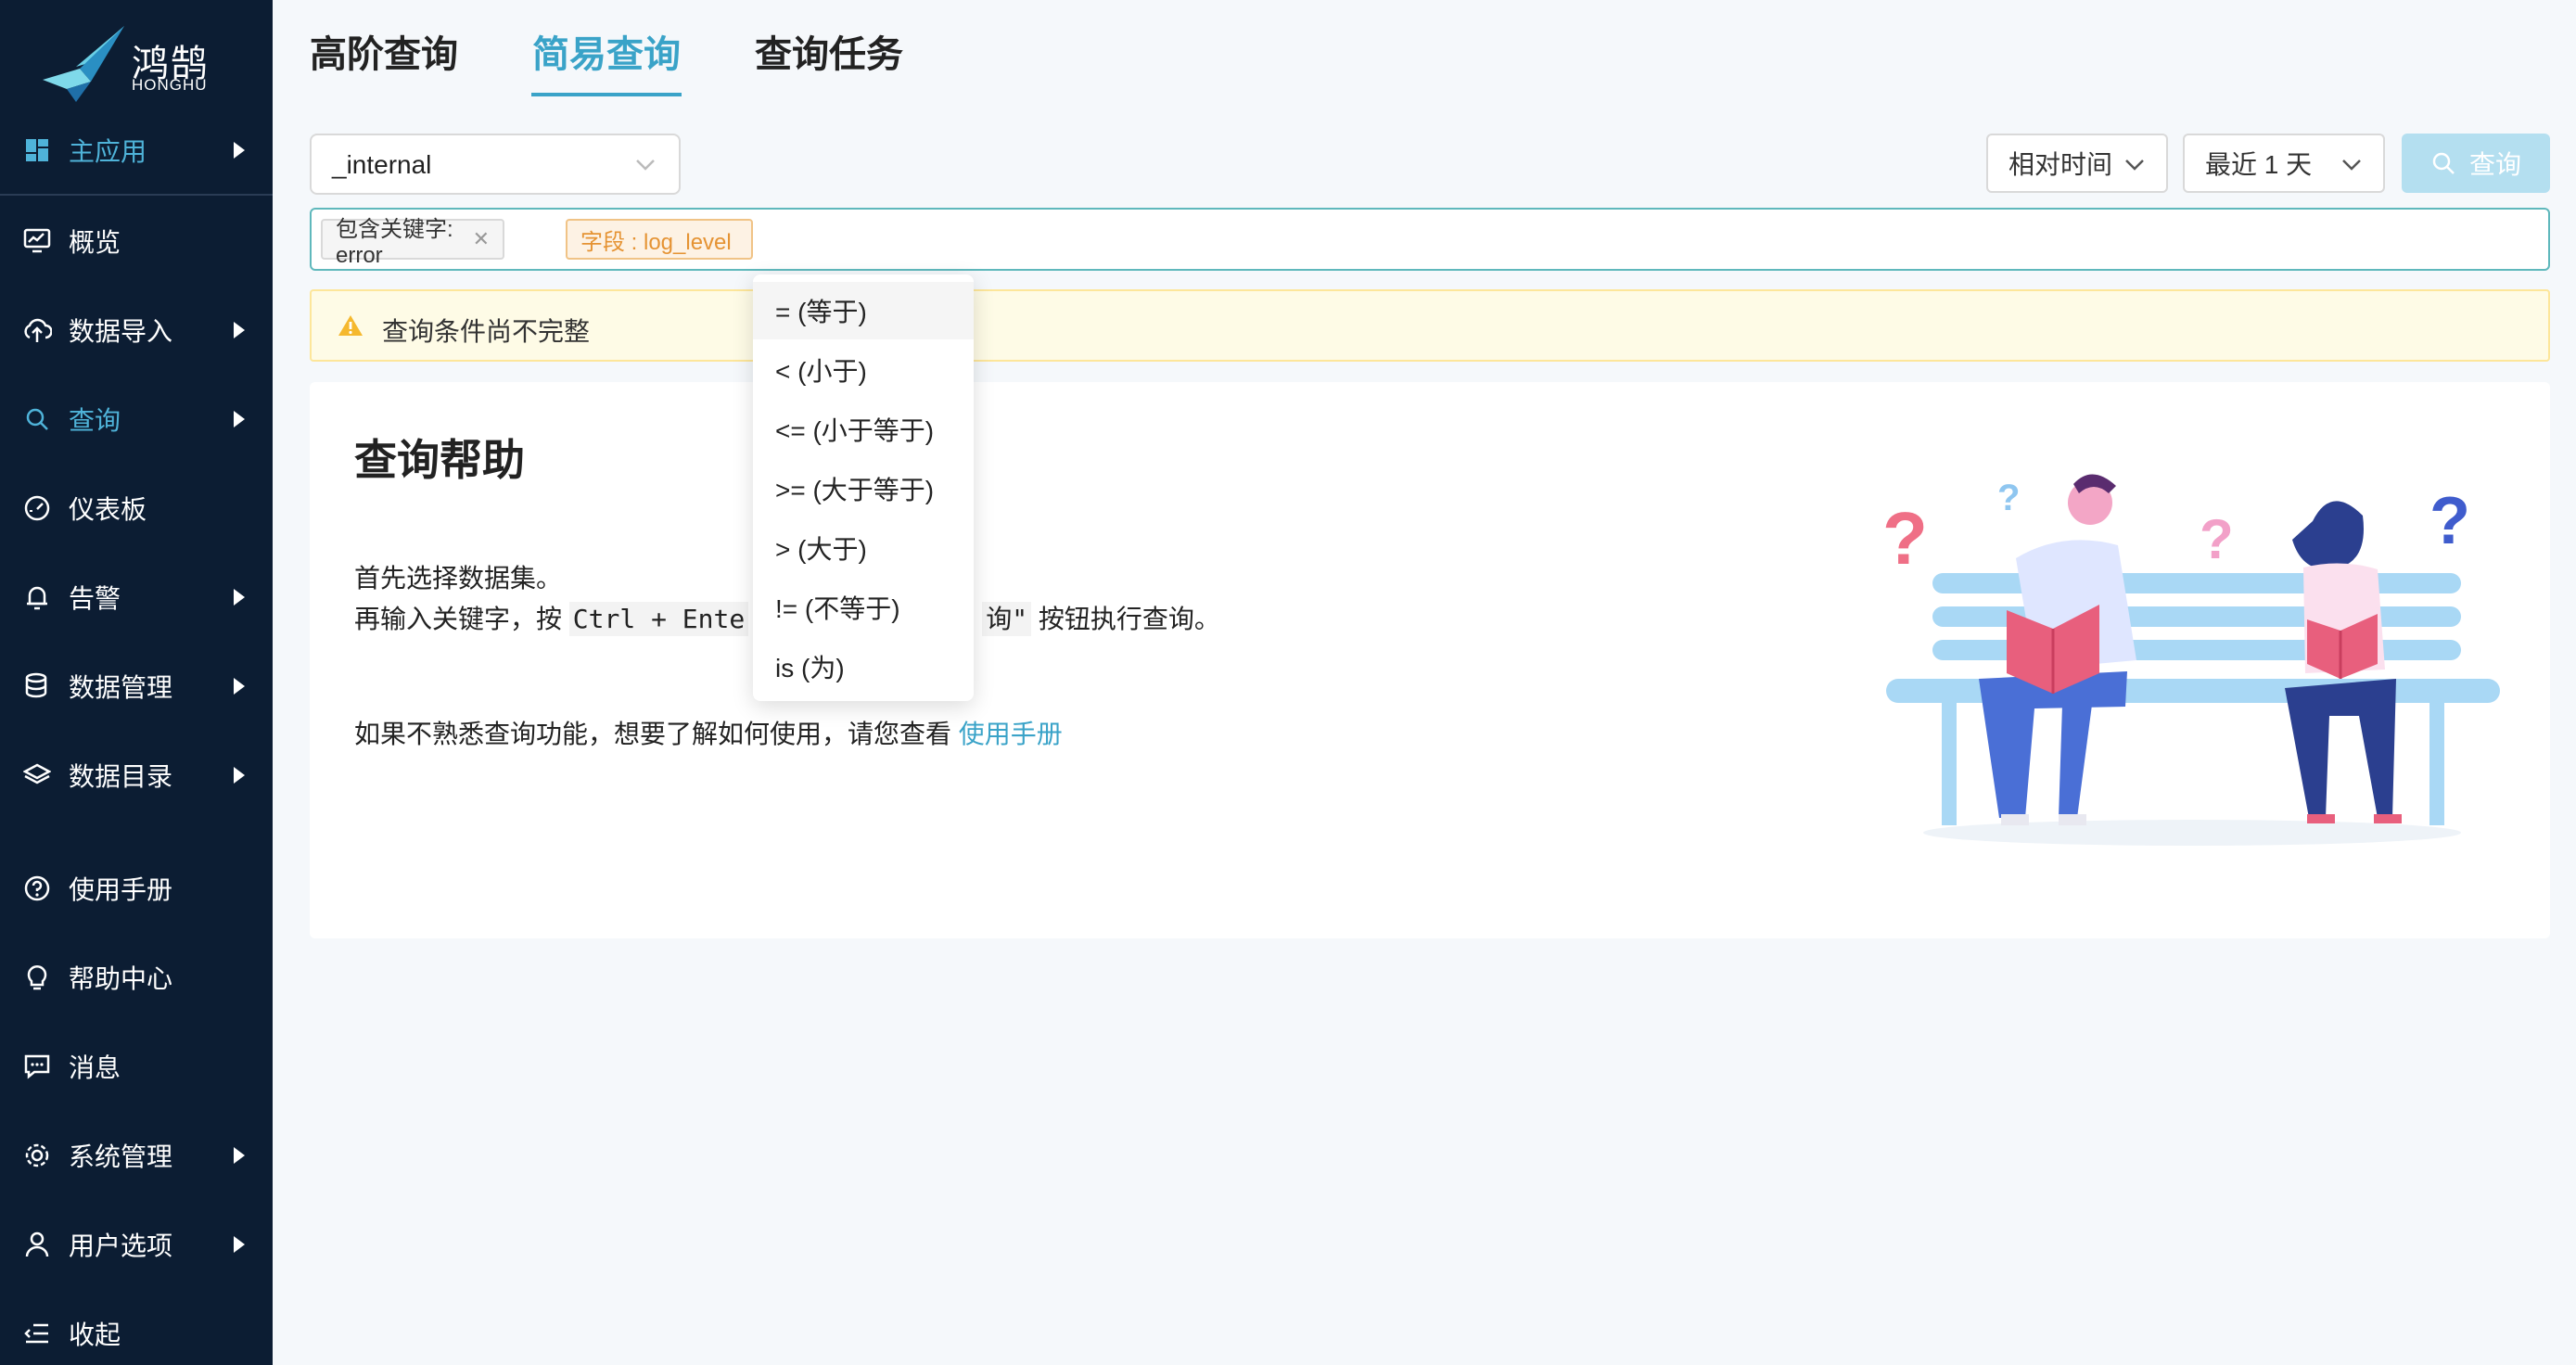  What do you see at coordinates (37, 330) in the screenshot?
I see `cloud-upload-icon` at bounding box center [37, 330].